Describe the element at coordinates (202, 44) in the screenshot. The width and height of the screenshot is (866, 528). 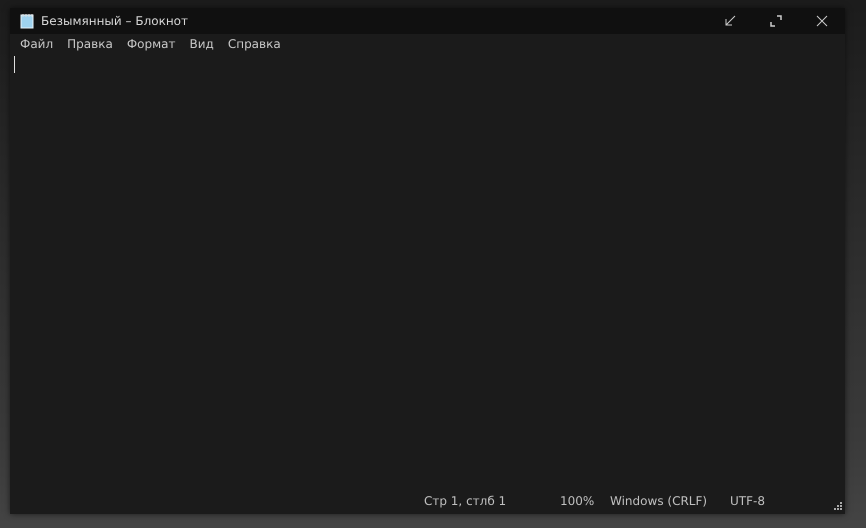
I see `menu-item: Вид` at that location.